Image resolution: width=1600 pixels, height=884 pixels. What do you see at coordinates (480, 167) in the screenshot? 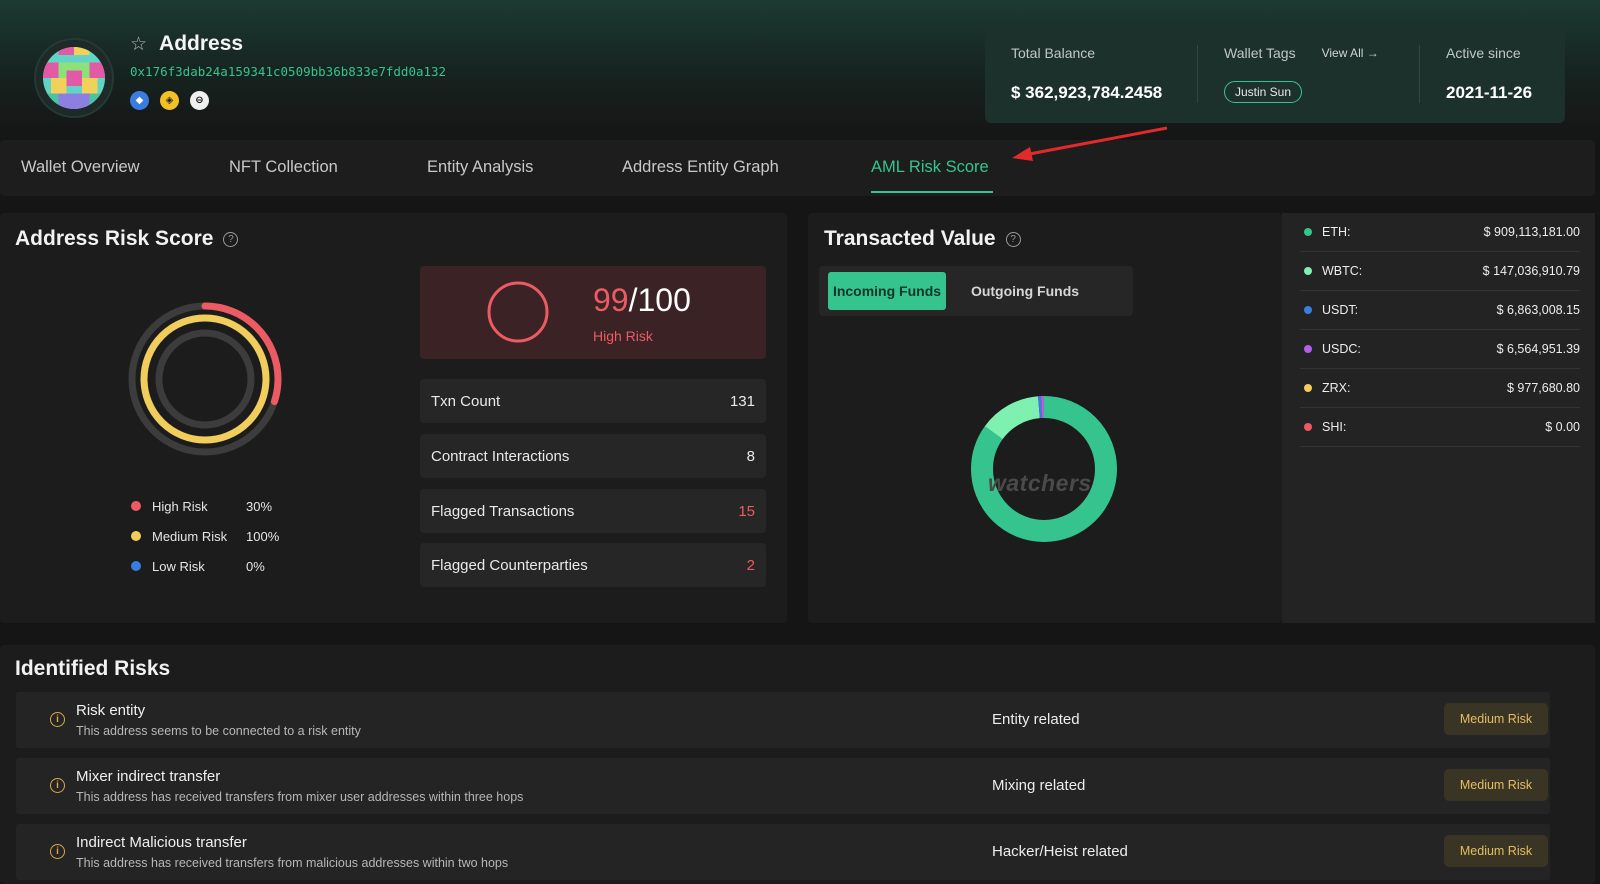
I see `tab-entity-analysis: Entity Analysis` at bounding box center [480, 167].